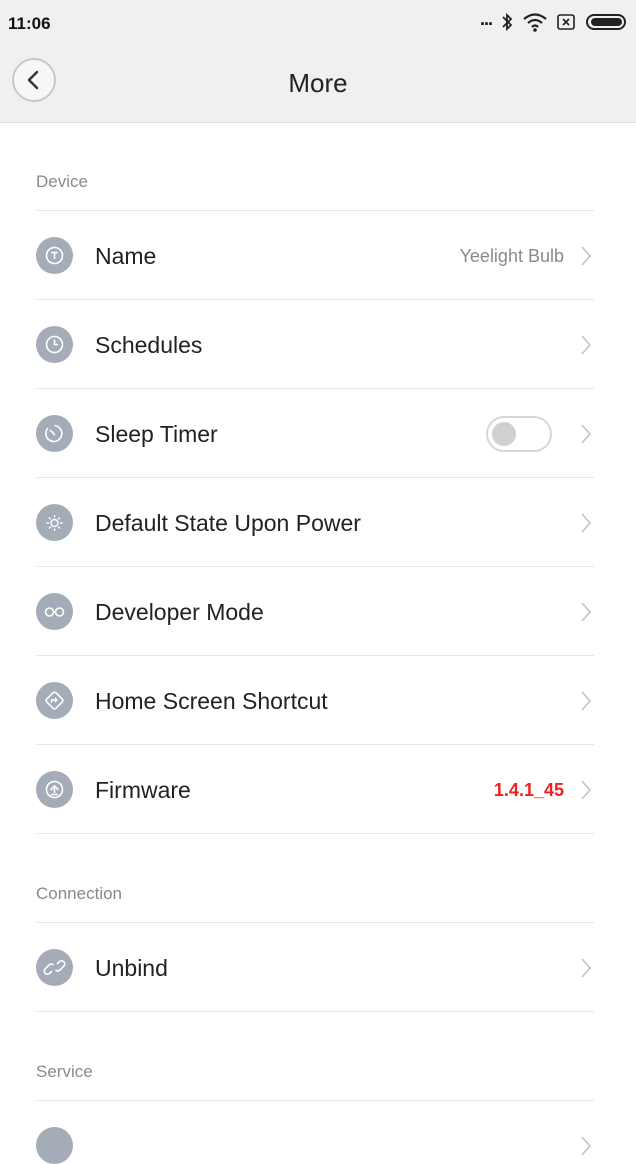 This screenshot has width=636, height=1164. Describe the element at coordinates (54, 700) in the screenshot. I see `shortcut-icon` at that location.